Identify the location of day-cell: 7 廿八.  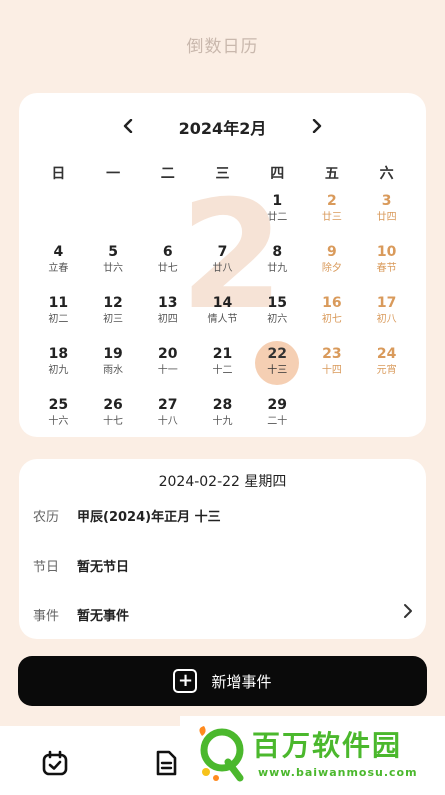
(222, 267).